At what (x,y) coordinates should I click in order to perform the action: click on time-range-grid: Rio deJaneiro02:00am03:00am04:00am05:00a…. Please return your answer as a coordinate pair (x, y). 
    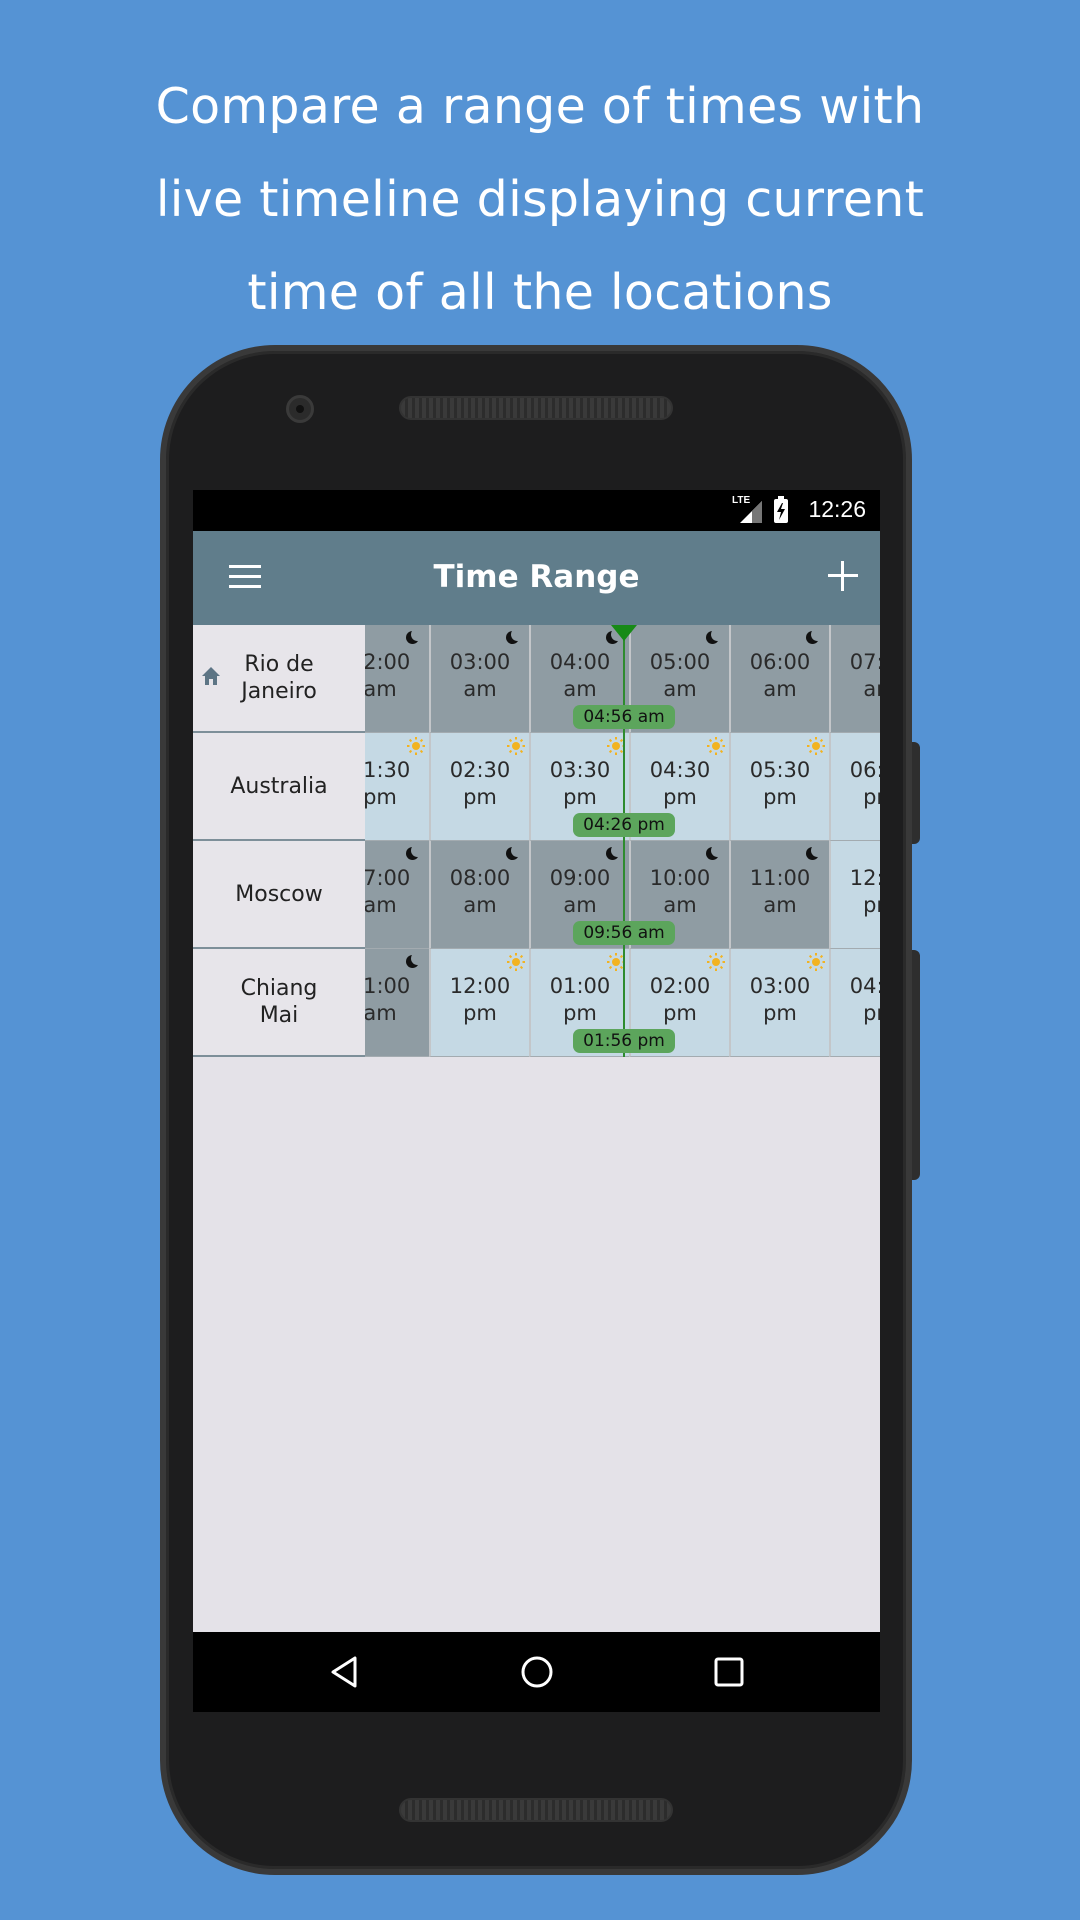
    Looking at the image, I should click on (536, 842).